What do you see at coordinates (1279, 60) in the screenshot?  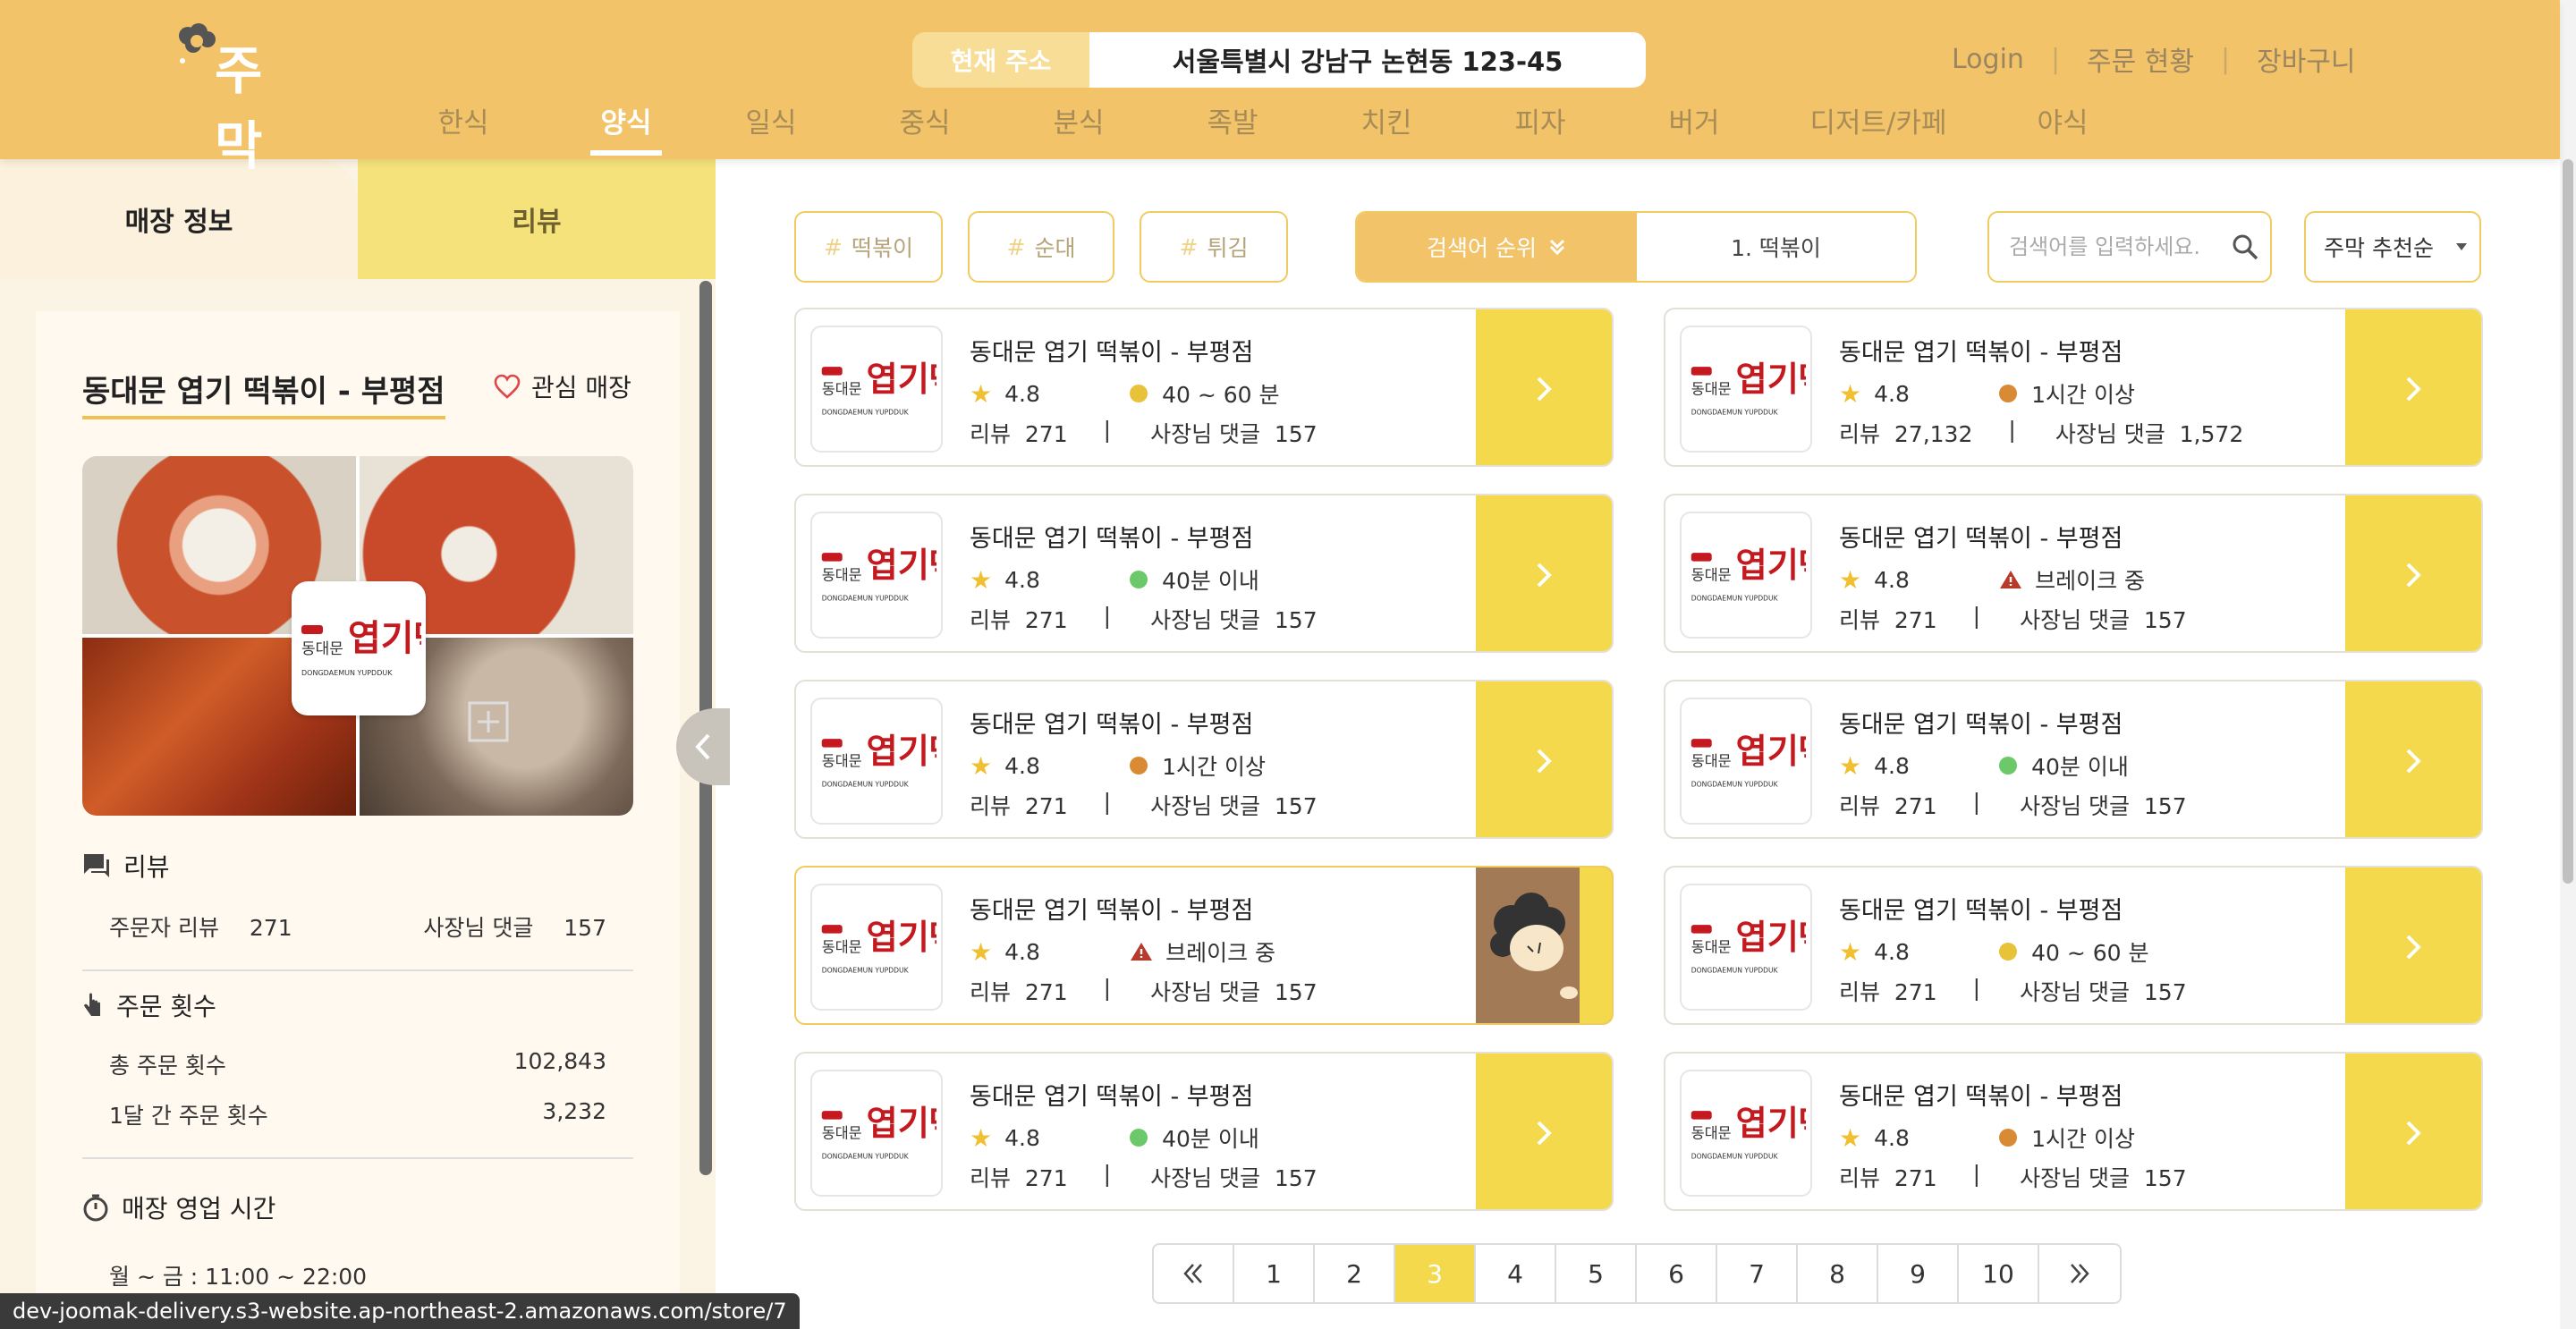 I see `address-bar: 현재 주소 서울특별시 강남구 논현동 123-45` at bounding box center [1279, 60].